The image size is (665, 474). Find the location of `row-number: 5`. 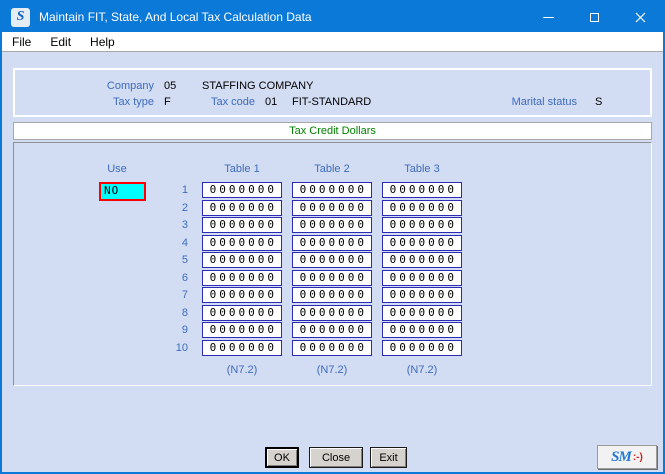

row-number: 5 is located at coordinates (184, 260).